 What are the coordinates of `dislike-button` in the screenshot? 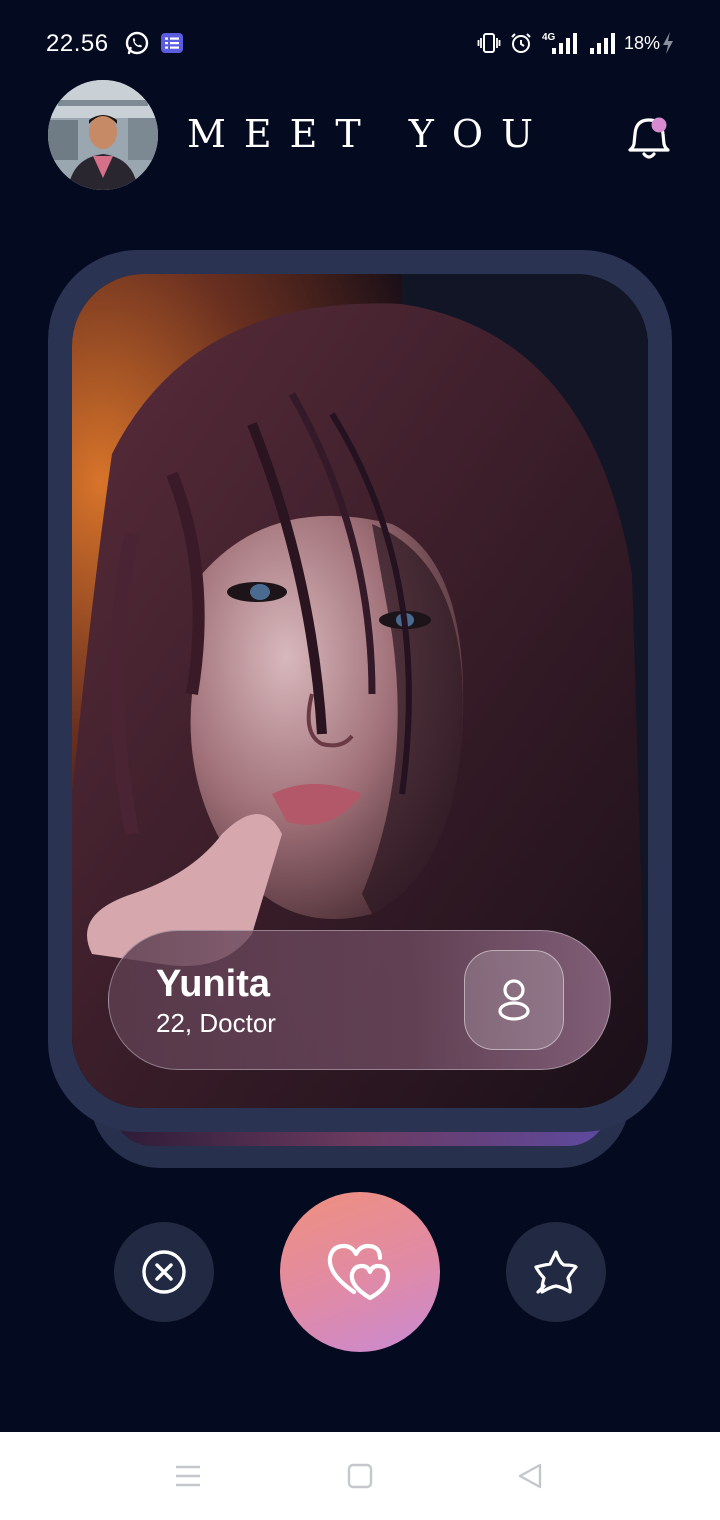 It's located at (164, 1272).